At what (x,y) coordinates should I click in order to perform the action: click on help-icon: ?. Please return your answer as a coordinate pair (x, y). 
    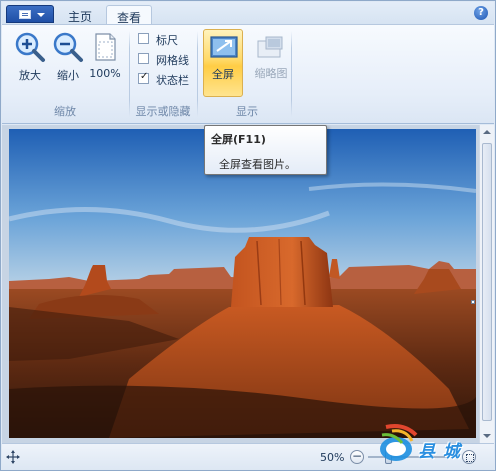
    Looking at the image, I should click on (481, 13).